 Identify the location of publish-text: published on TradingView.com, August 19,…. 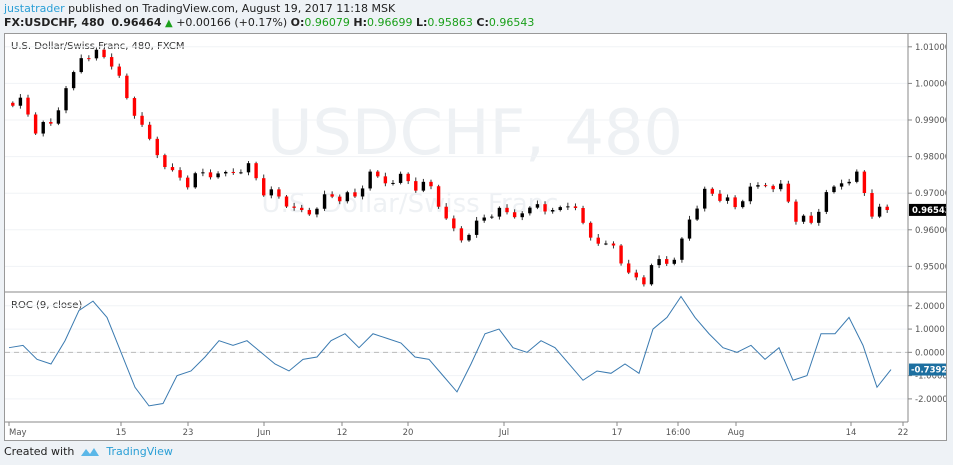
(232, 8).